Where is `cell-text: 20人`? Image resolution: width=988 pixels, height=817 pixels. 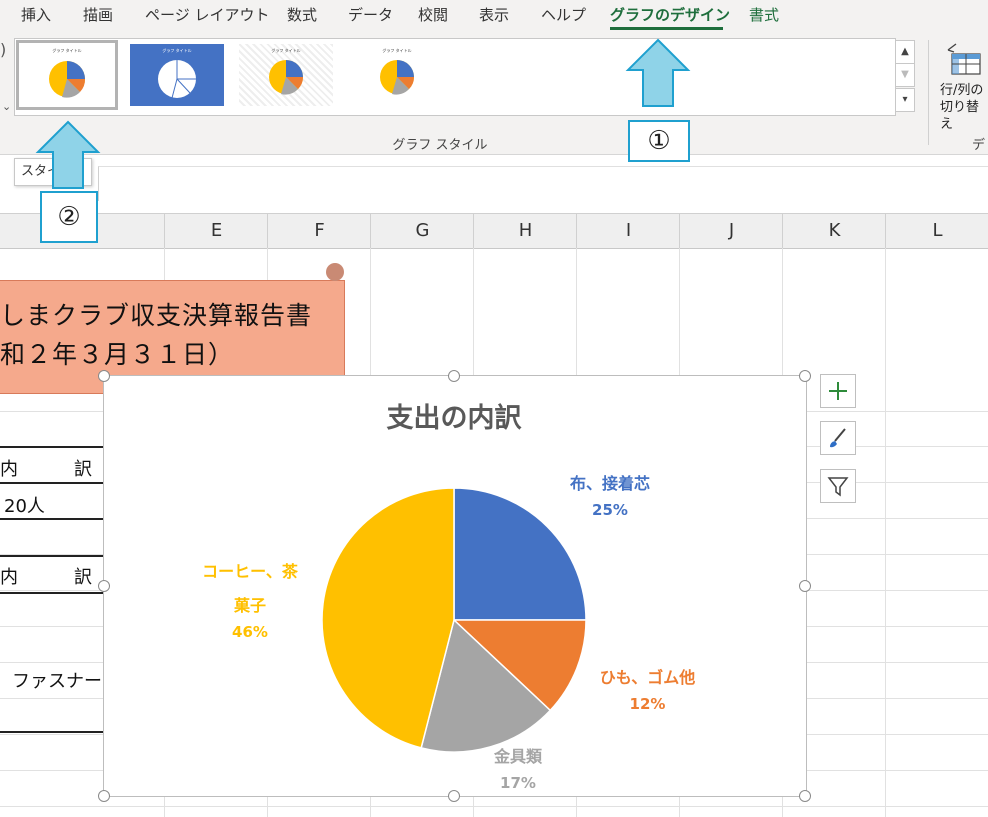
cell-text: 20人 is located at coordinates (24, 506).